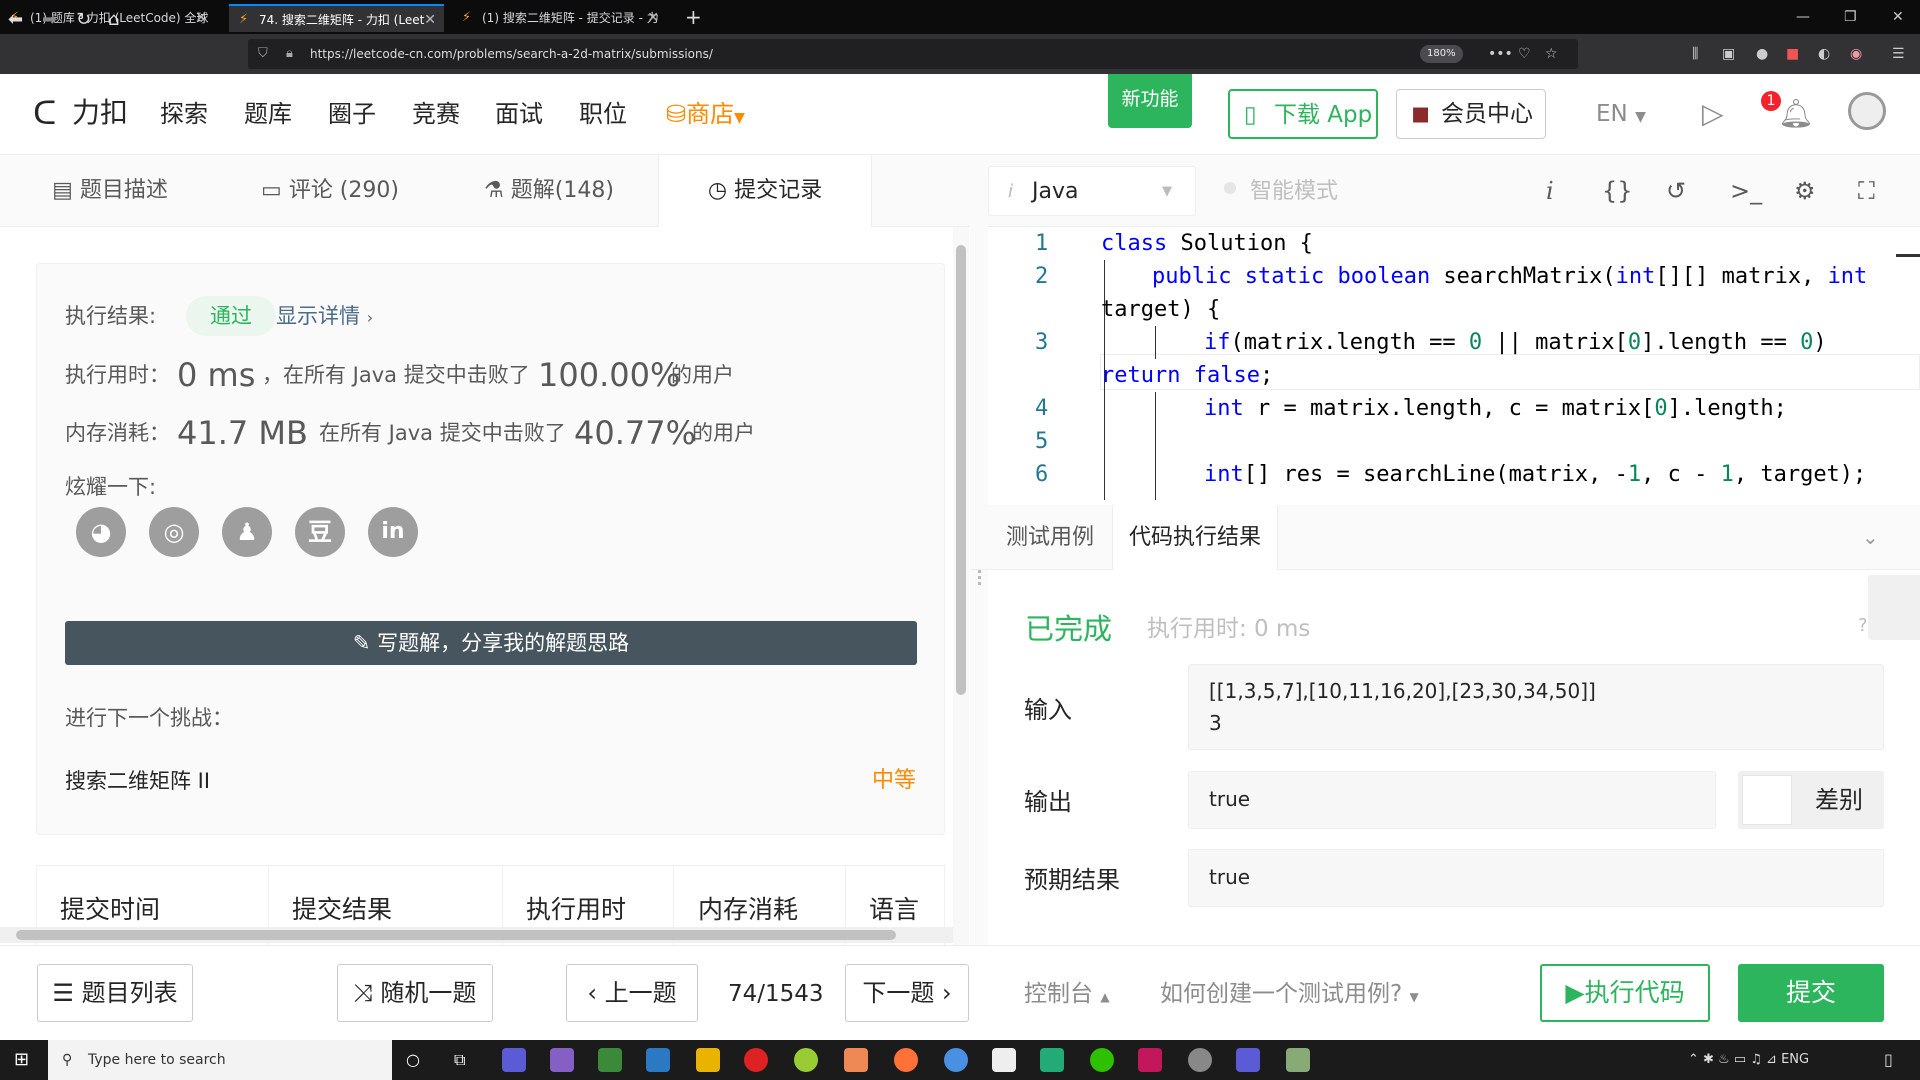  What do you see at coordinates (1230, 188) in the screenshot?
I see `toggle-dot` at bounding box center [1230, 188].